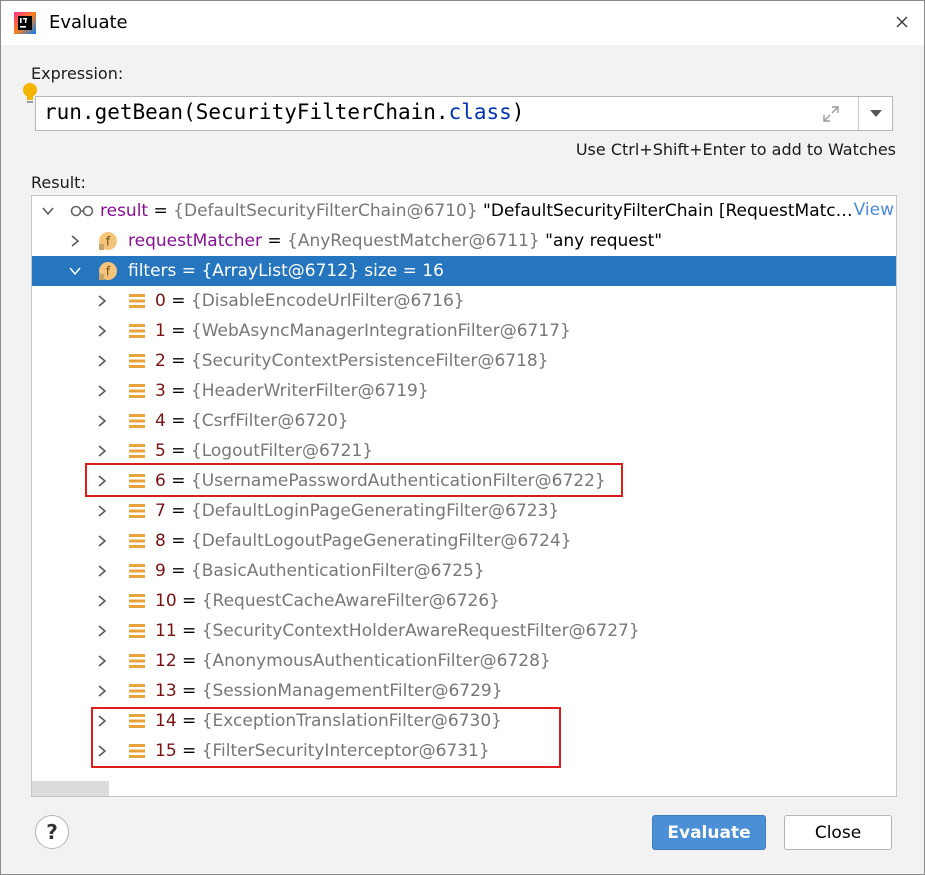 The image size is (925, 875). I want to click on filter-index: 8, so click(160, 541).